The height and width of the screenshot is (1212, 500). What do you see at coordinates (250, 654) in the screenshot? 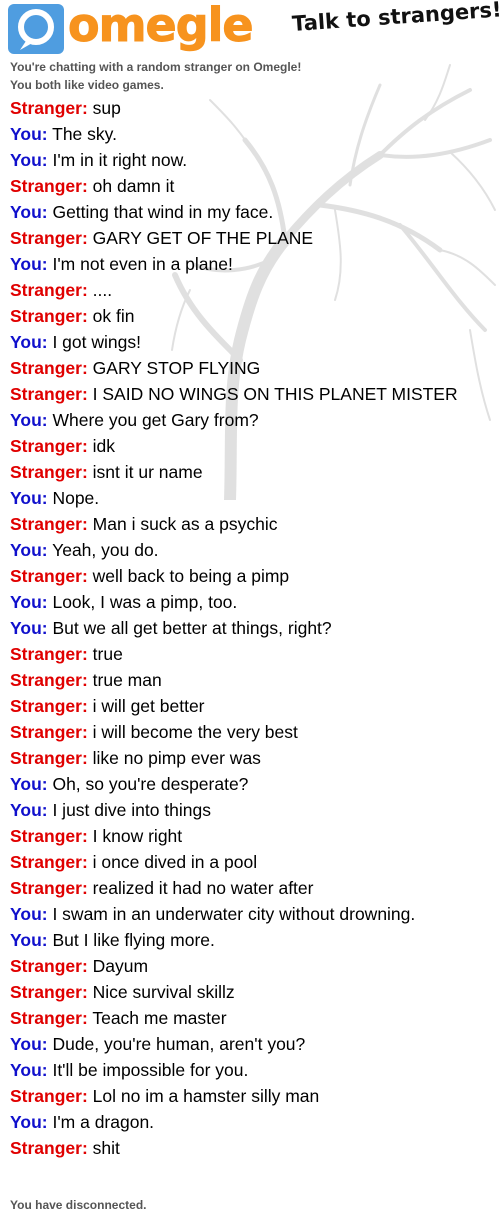
I see `chat-message: Stranger: true` at bounding box center [250, 654].